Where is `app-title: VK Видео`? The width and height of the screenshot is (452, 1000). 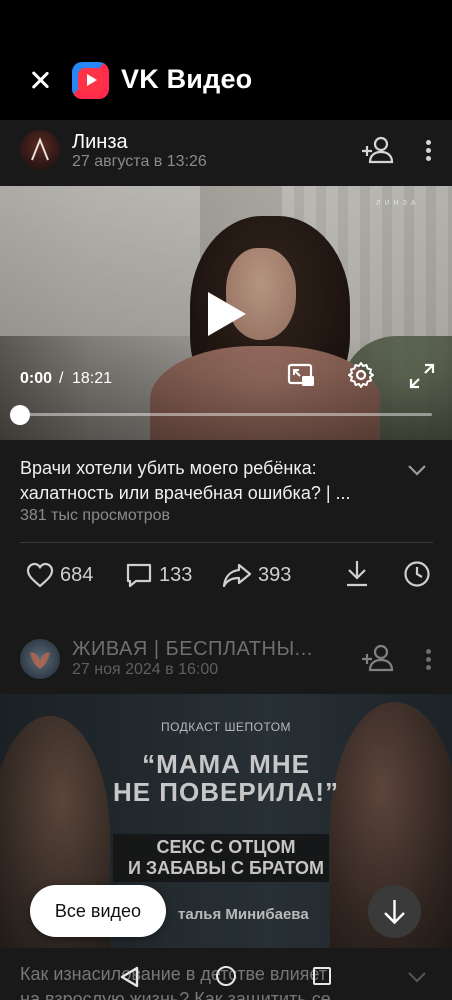
app-title: VK Видео is located at coordinates (187, 79).